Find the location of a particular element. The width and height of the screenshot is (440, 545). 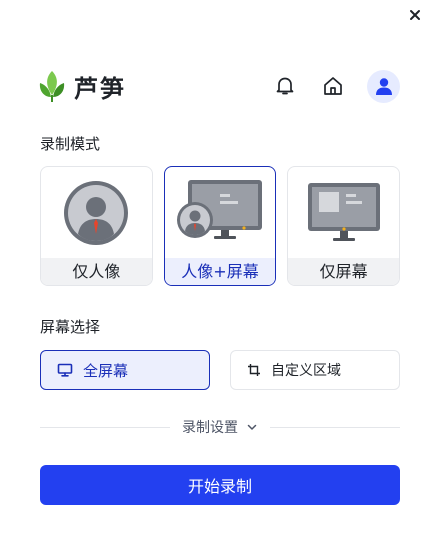

settings-row: 录制设置 is located at coordinates (220, 427).